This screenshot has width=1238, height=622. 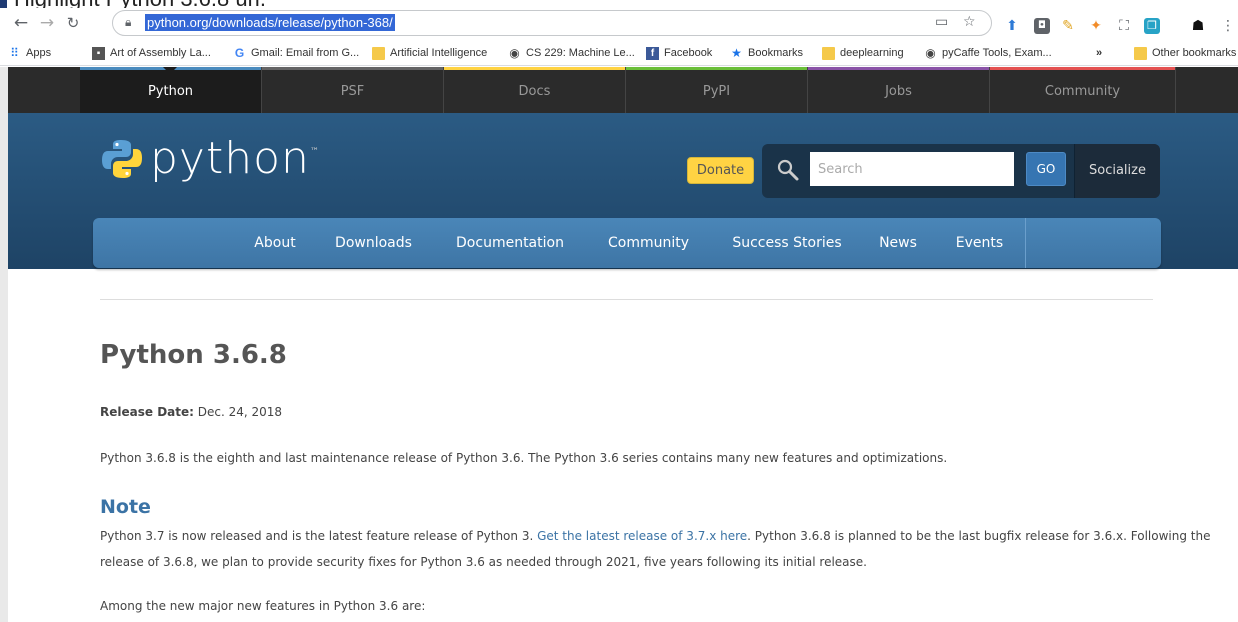 I want to click on main-nav-spacer, so click(x=155, y=243).